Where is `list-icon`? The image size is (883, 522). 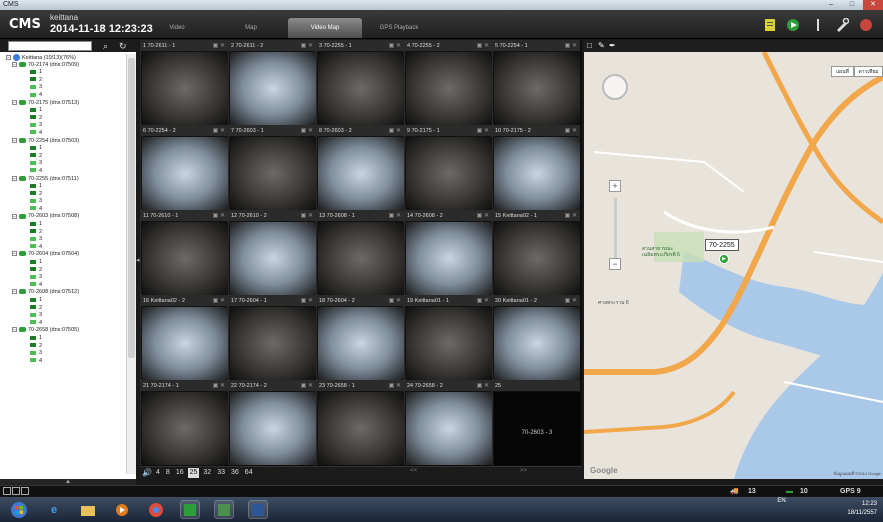
list-icon is located at coordinates (770, 24).